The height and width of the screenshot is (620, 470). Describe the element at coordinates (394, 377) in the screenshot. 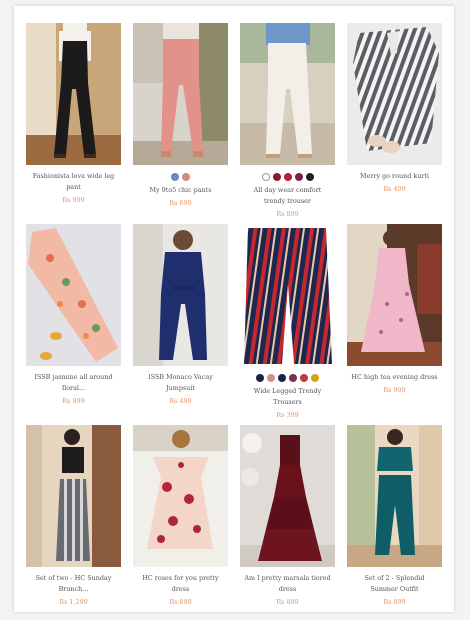

I see `product-name: HC high tea evening dress` at that location.